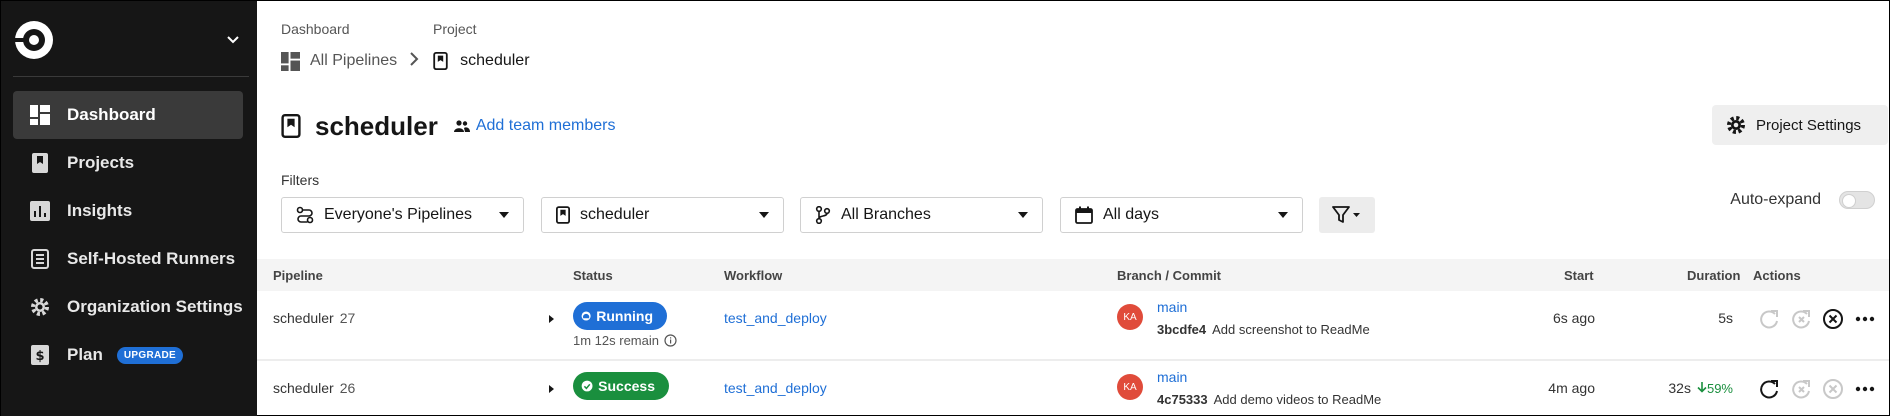 The height and width of the screenshot is (416, 1890). I want to click on avatar: KA, so click(1130, 317).